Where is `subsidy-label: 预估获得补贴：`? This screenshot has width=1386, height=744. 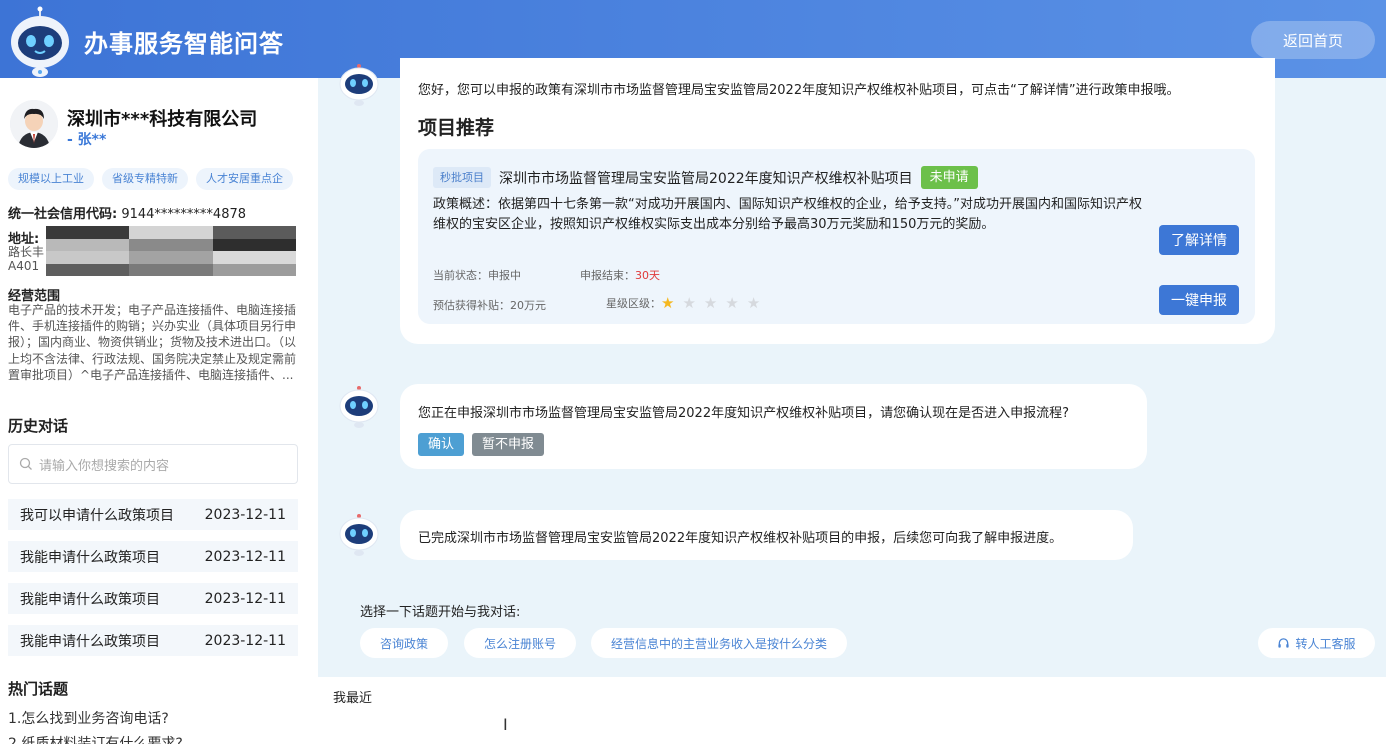
subsidy-label: 预估获得补贴： is located at coordinates (471, 305).